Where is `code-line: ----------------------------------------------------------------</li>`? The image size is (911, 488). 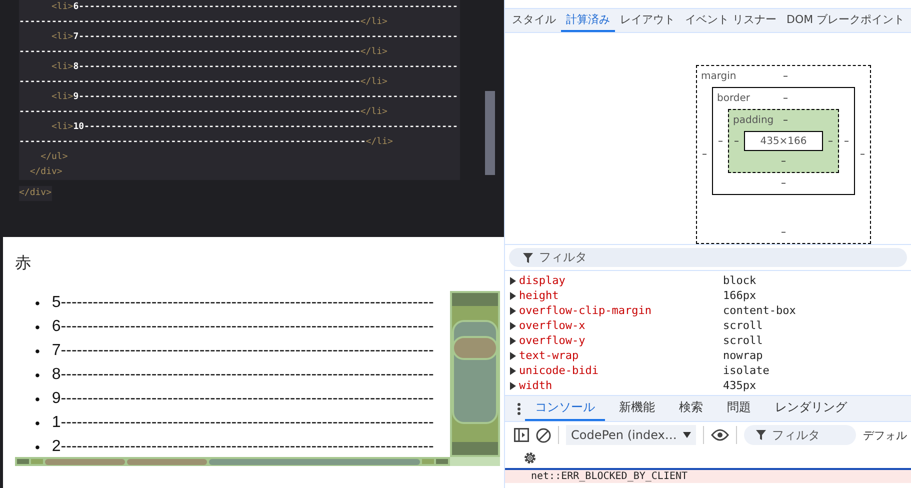
code-line: ----------------------------------------------------------------</li> is located at coordinates (206, 142).